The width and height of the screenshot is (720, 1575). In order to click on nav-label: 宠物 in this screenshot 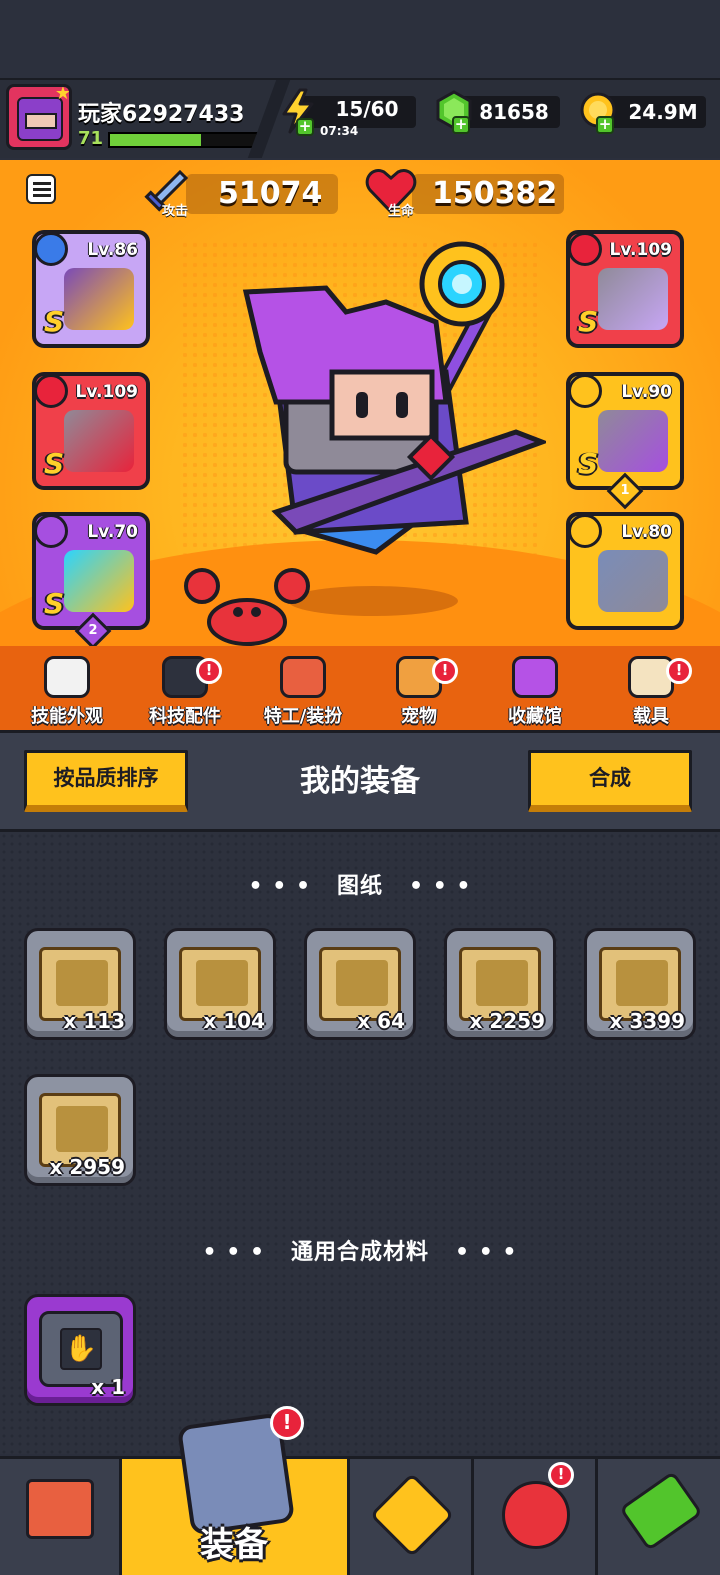, I will do `click(419, 716)`.